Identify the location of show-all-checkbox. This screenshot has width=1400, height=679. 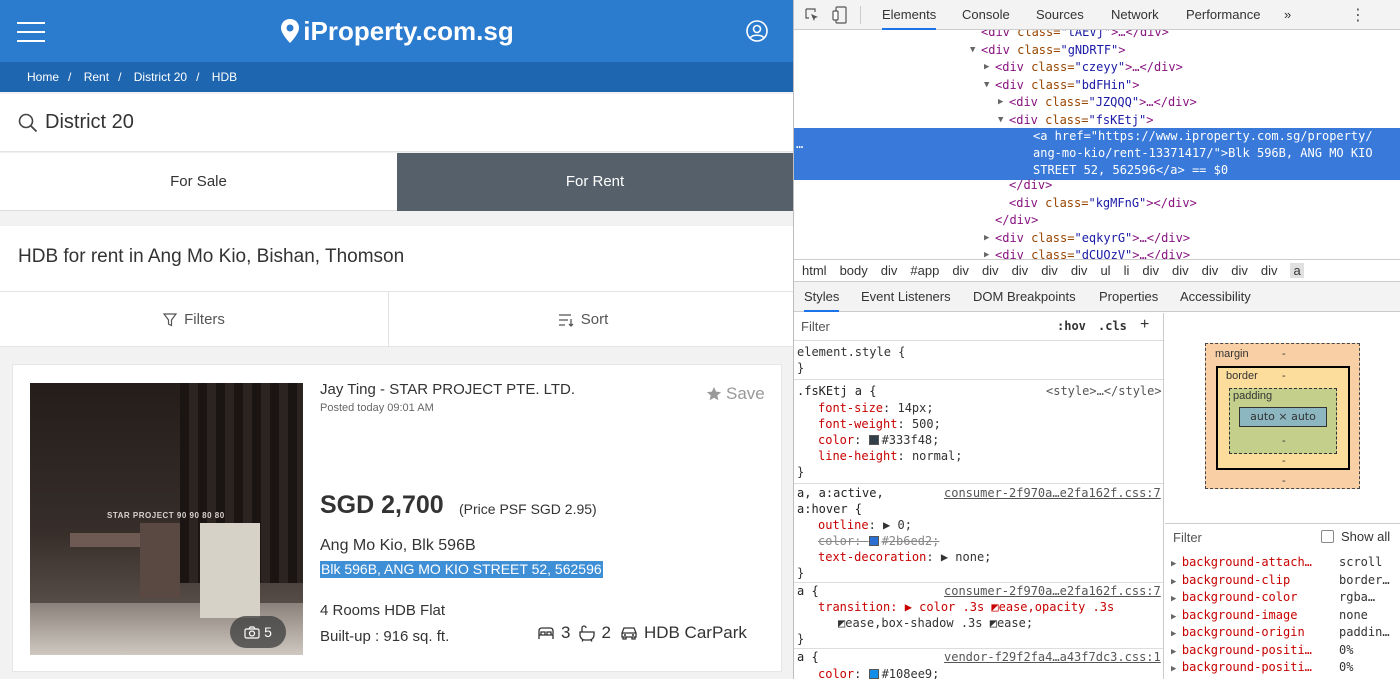
(1327, 536).